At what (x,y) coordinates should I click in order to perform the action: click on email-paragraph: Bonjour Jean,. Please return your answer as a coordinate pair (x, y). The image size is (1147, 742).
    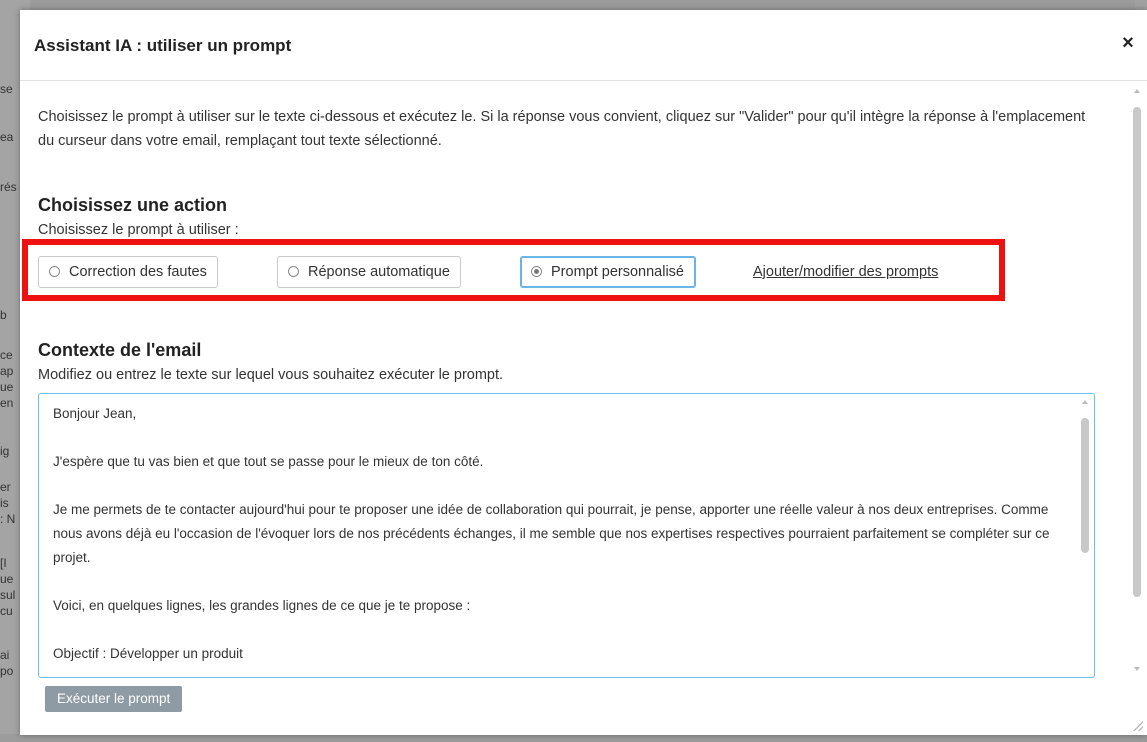
    Looking at the image, I should click on (95, 413).